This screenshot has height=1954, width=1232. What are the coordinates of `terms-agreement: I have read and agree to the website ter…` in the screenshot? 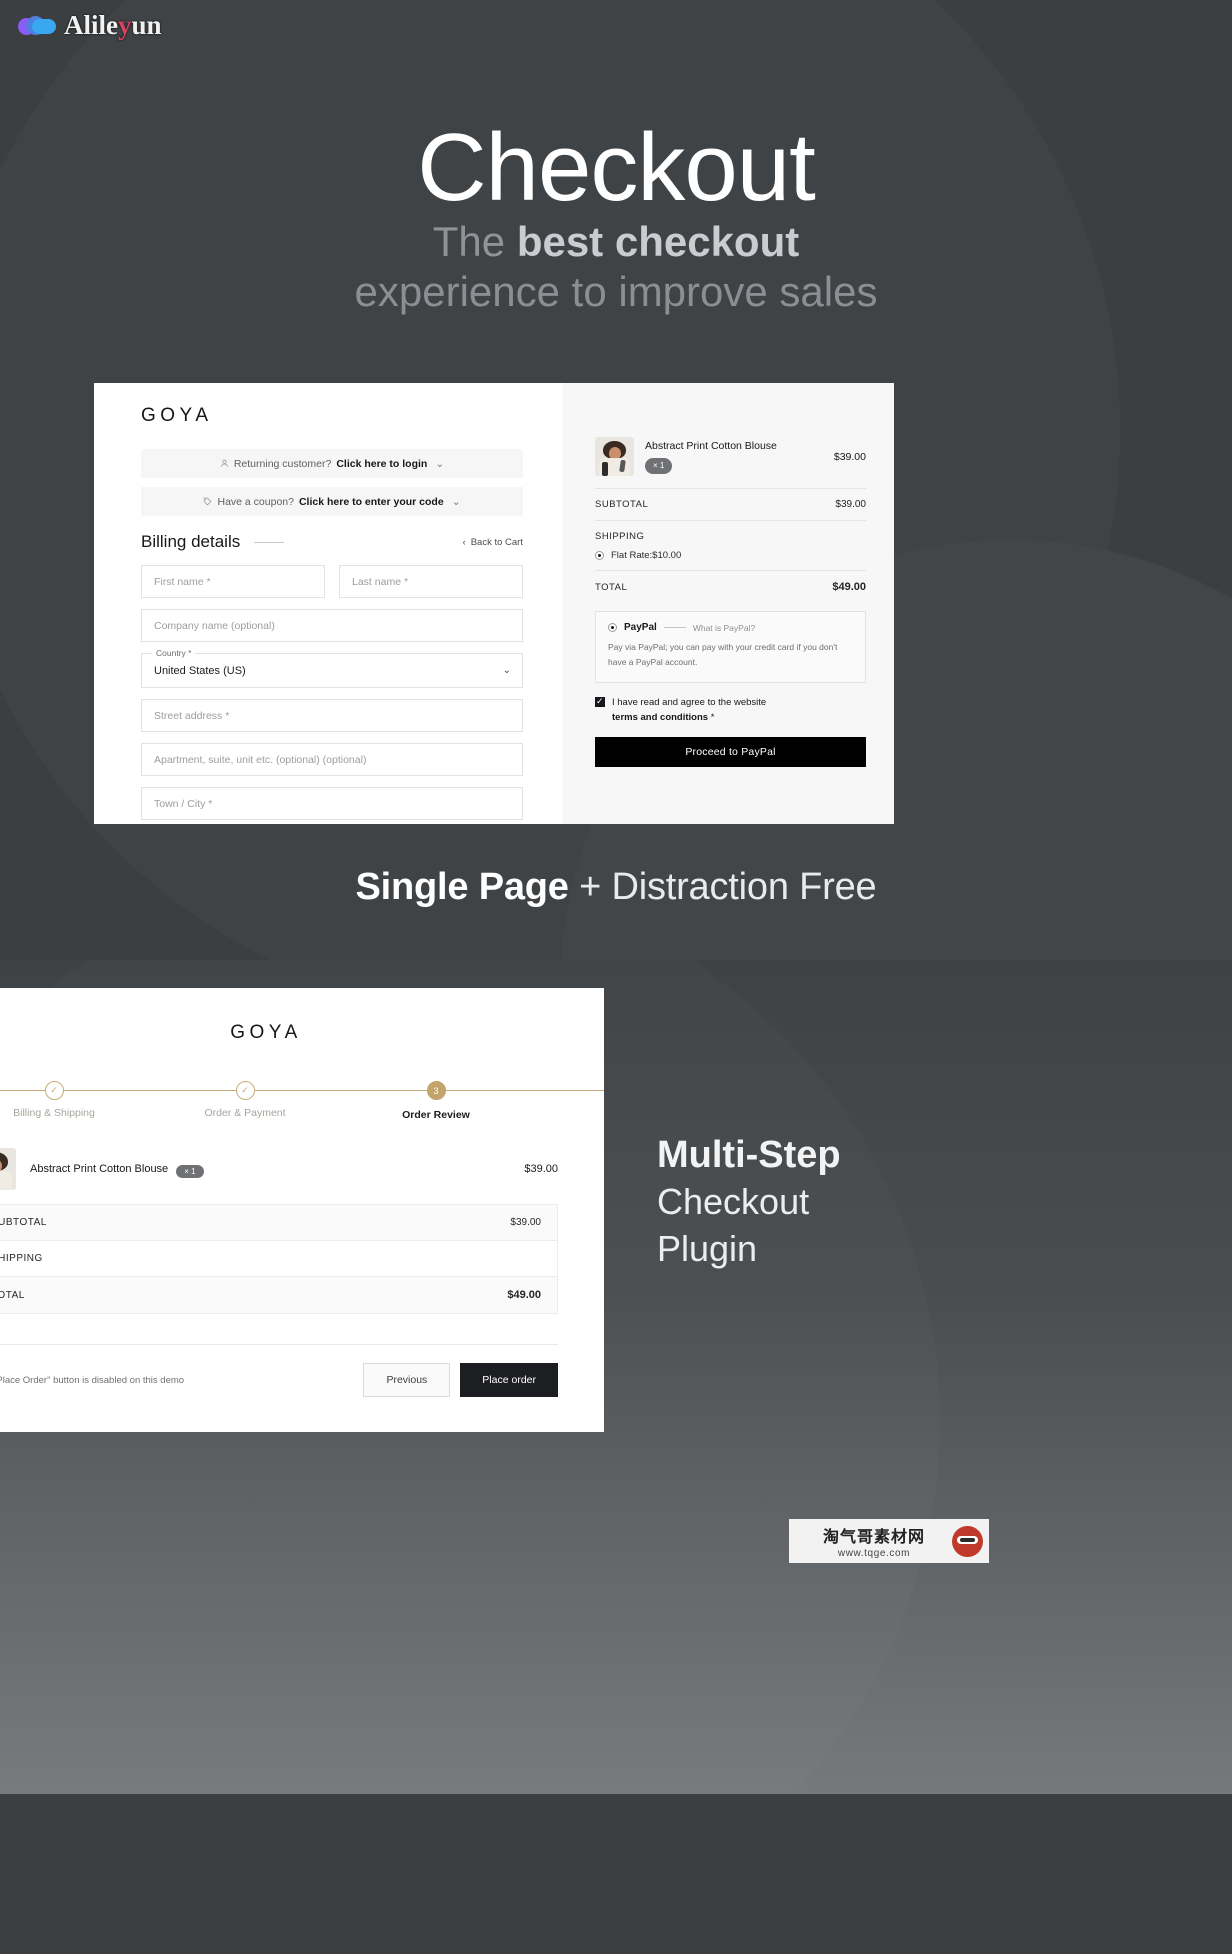 It's located at (730, 710).